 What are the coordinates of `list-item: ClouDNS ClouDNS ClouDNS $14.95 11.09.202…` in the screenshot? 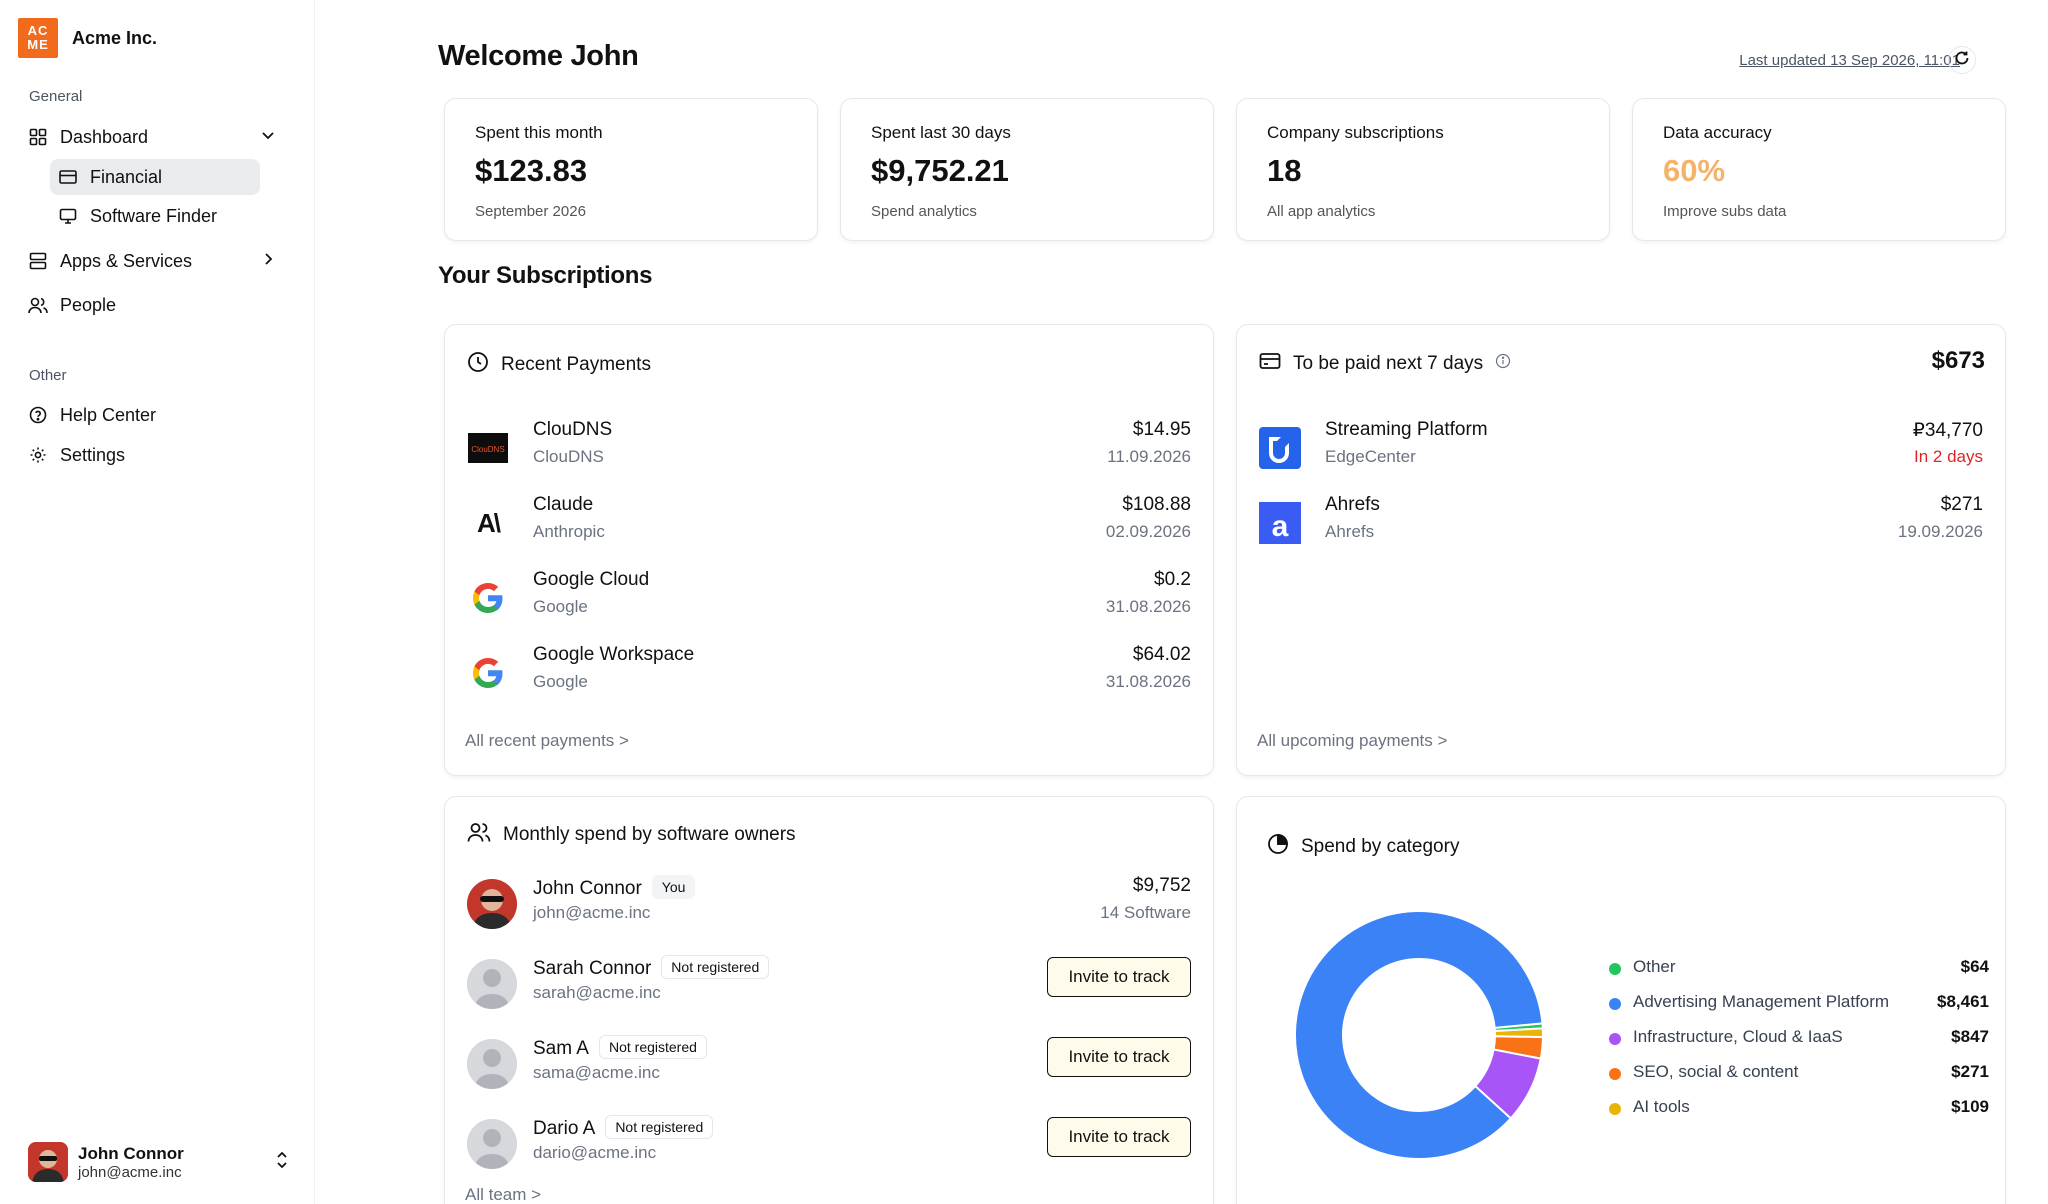 It's located at (829, 447).